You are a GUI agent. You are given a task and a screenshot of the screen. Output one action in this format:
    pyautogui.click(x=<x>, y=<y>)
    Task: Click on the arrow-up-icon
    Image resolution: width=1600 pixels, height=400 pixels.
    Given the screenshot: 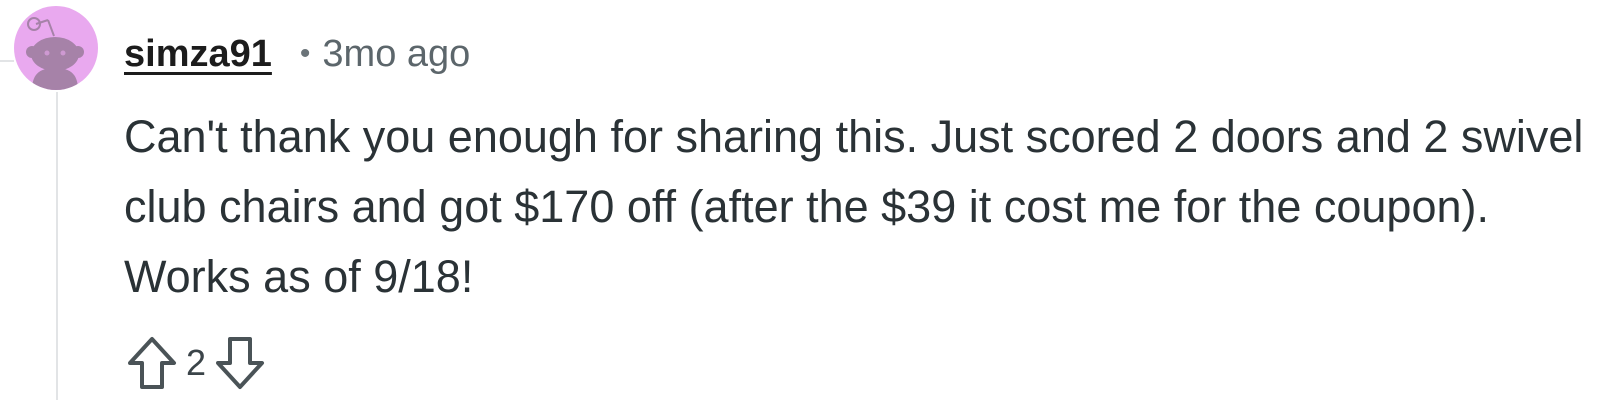 What is the action you would take?
    pyautogui.click(x=152, y=363)
    